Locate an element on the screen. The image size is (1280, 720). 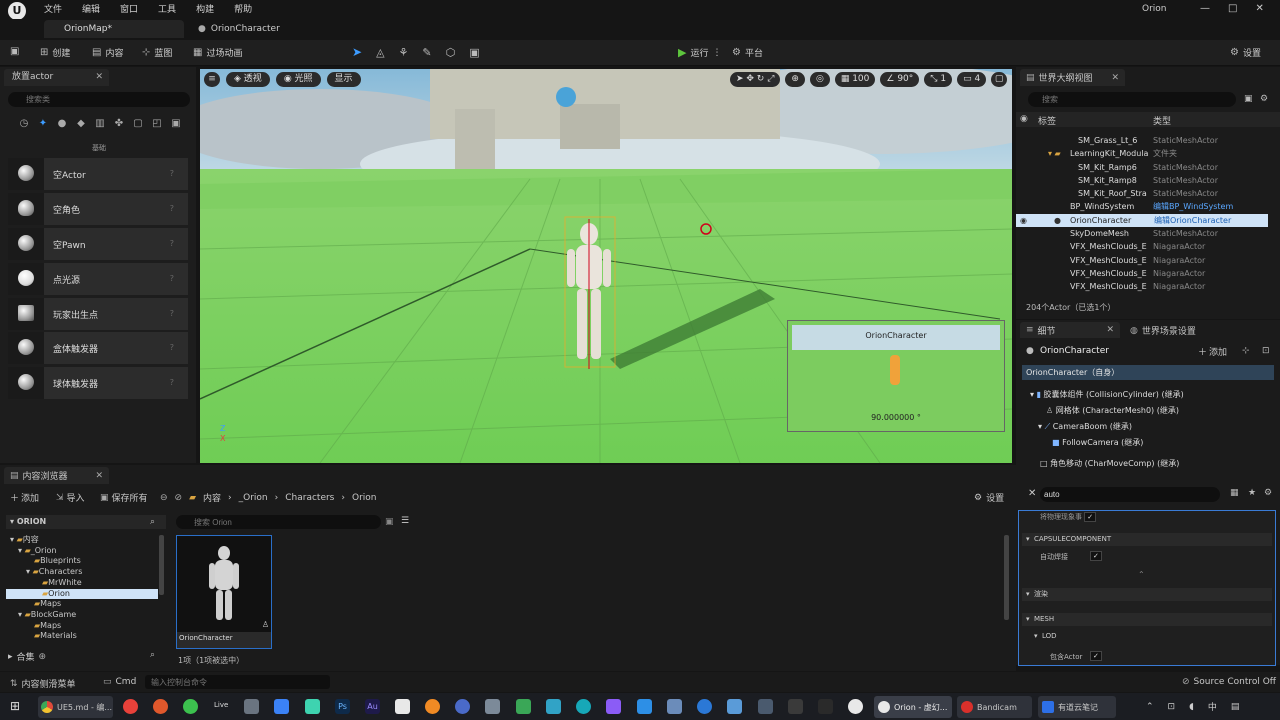
place-item-point-light: 点光源 ? is located at coordinates (98, 279).